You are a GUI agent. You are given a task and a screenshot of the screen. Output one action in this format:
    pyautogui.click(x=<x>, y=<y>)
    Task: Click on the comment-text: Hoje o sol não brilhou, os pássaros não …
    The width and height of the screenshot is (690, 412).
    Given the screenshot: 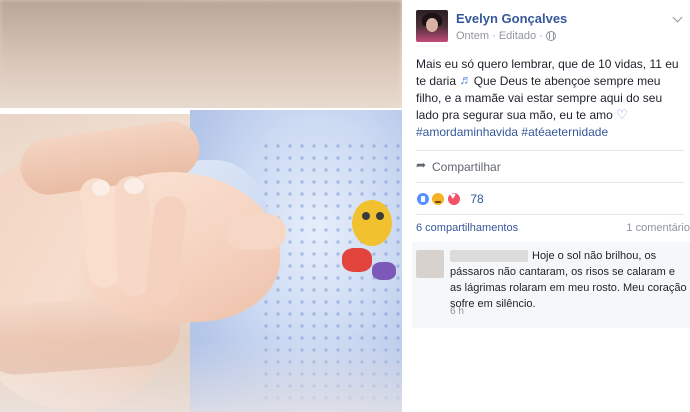 What is the action you would take?
    pyautogui.click(x=568, y=280)
    